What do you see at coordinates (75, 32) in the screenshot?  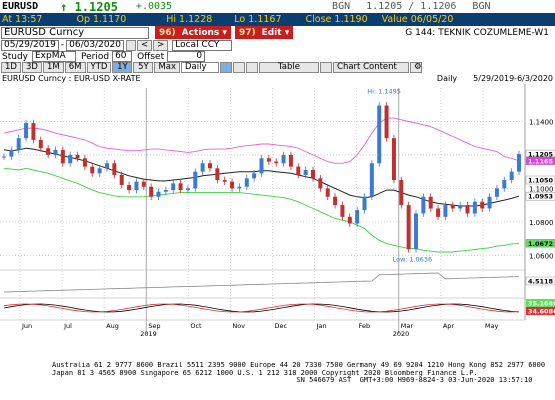 I see `security-field: EURUSD Curncy` at bounding box center [75, 32].